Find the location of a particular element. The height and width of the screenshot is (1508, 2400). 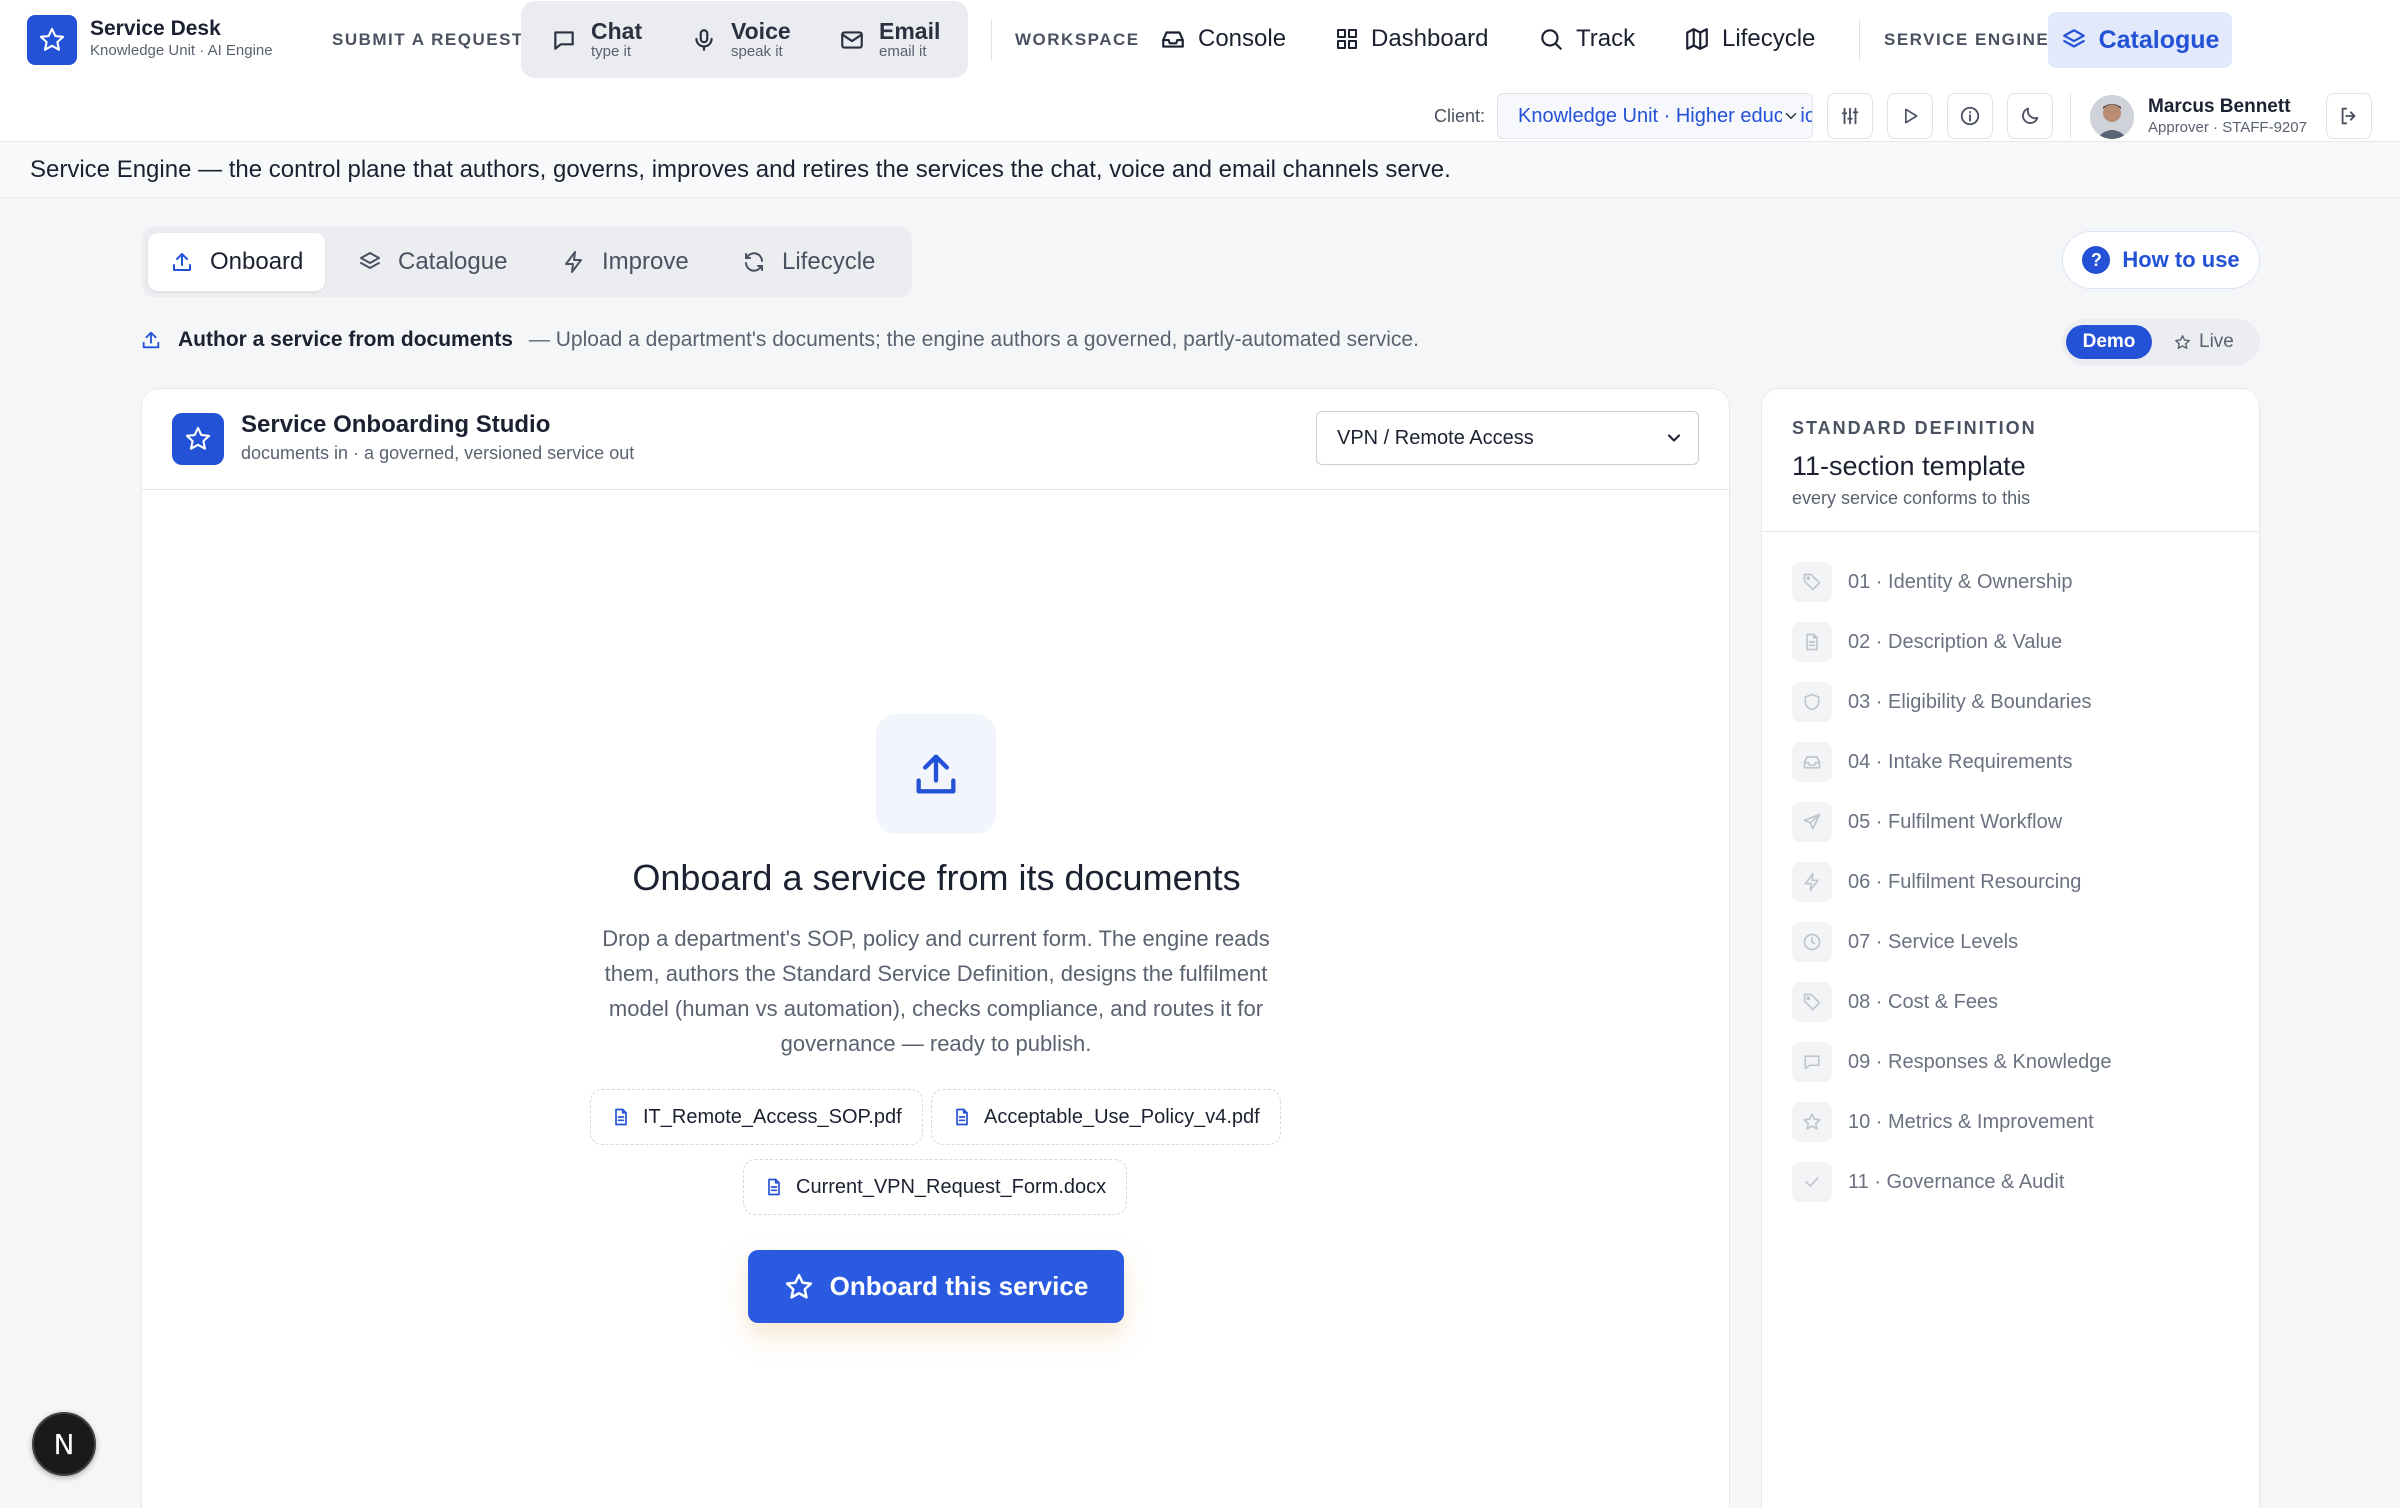

section-item: 02 · Description & Value is located at coordinates (1927, 642).